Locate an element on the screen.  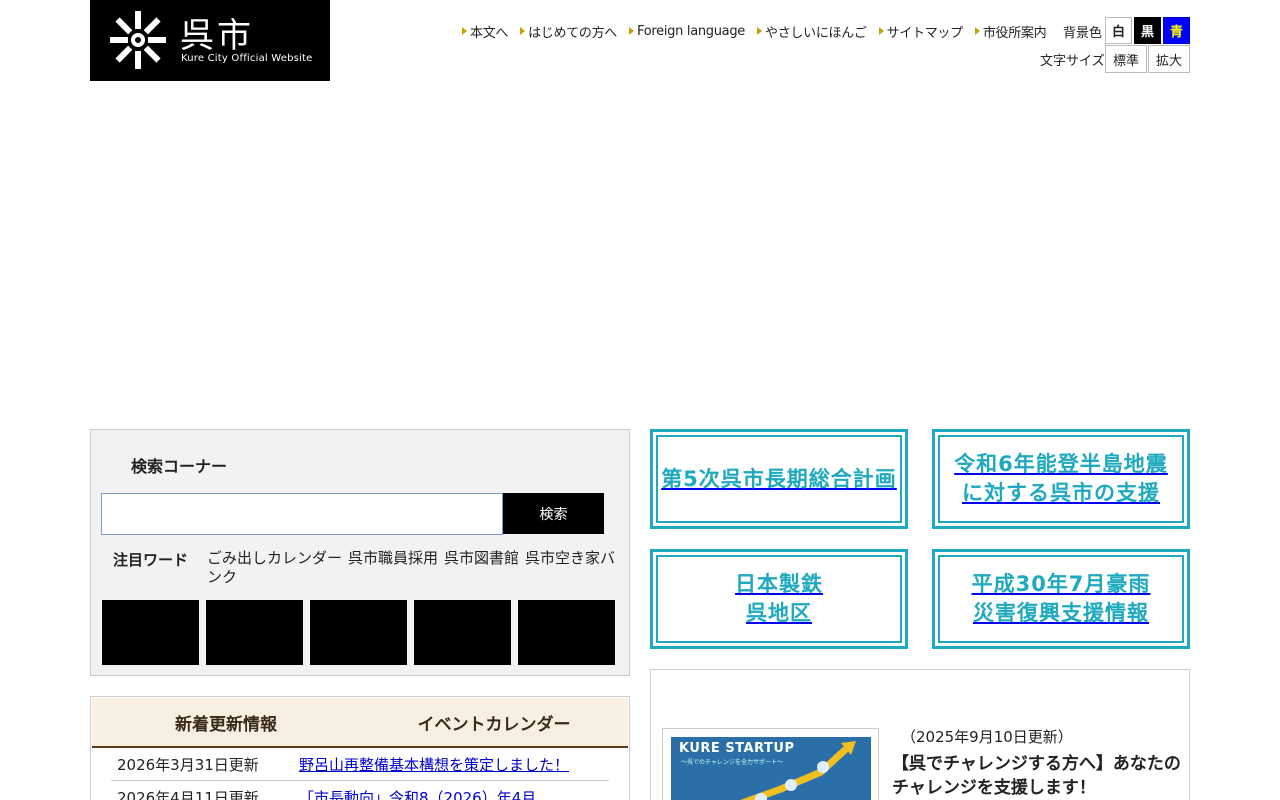
banner-nippon-steel-kure: 日本製鉄 呉地区 is located at coordinates (779, 599).